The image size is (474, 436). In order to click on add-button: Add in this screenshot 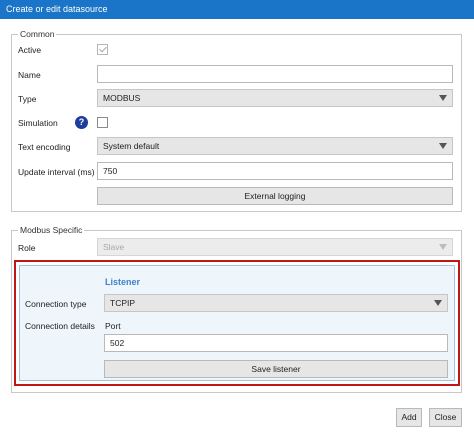, I will do `click(409, 417)`.